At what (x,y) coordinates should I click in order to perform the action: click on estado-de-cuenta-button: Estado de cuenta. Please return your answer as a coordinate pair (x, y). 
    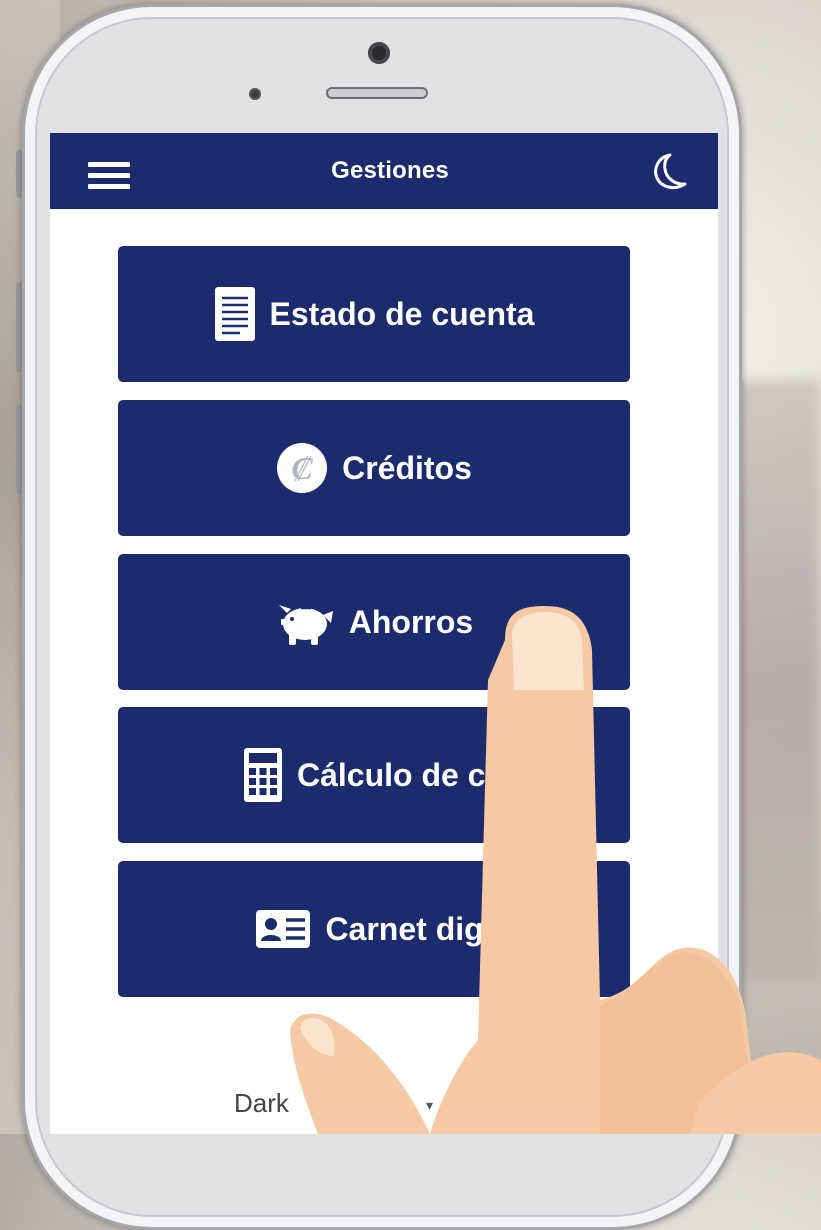
    Looking at the image, I should click on (374, 314).